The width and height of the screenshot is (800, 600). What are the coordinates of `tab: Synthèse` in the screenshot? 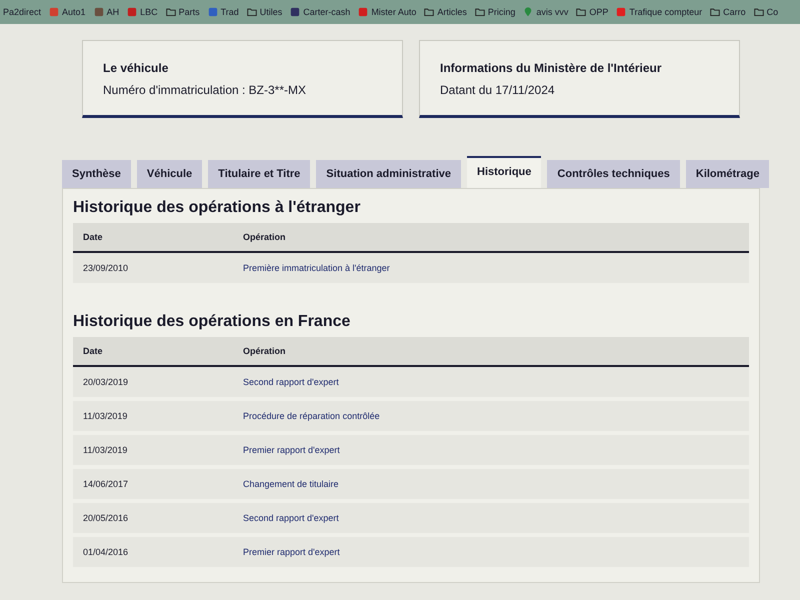 It's located at (96, 174).